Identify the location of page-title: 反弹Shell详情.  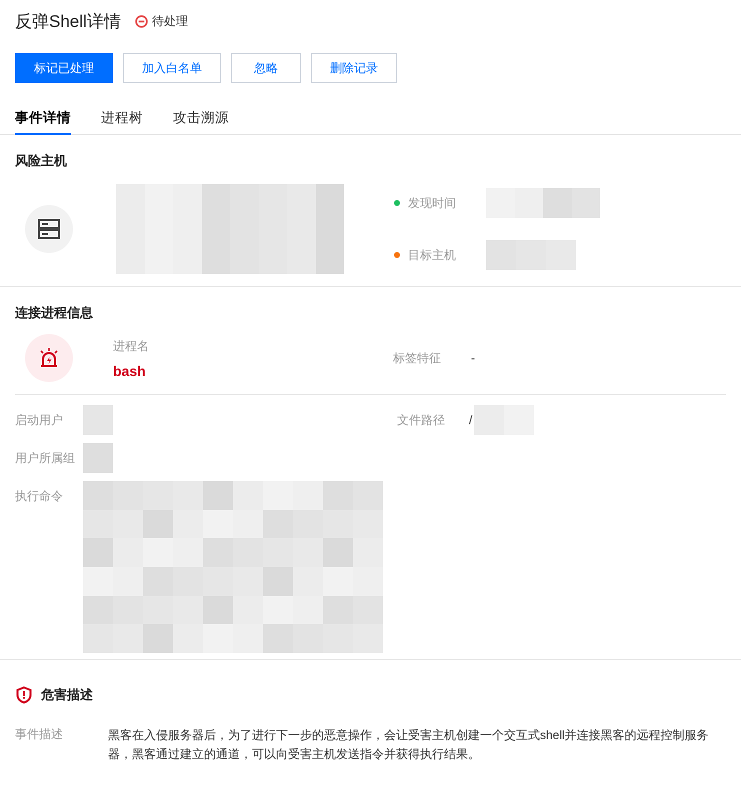
(68, 22).